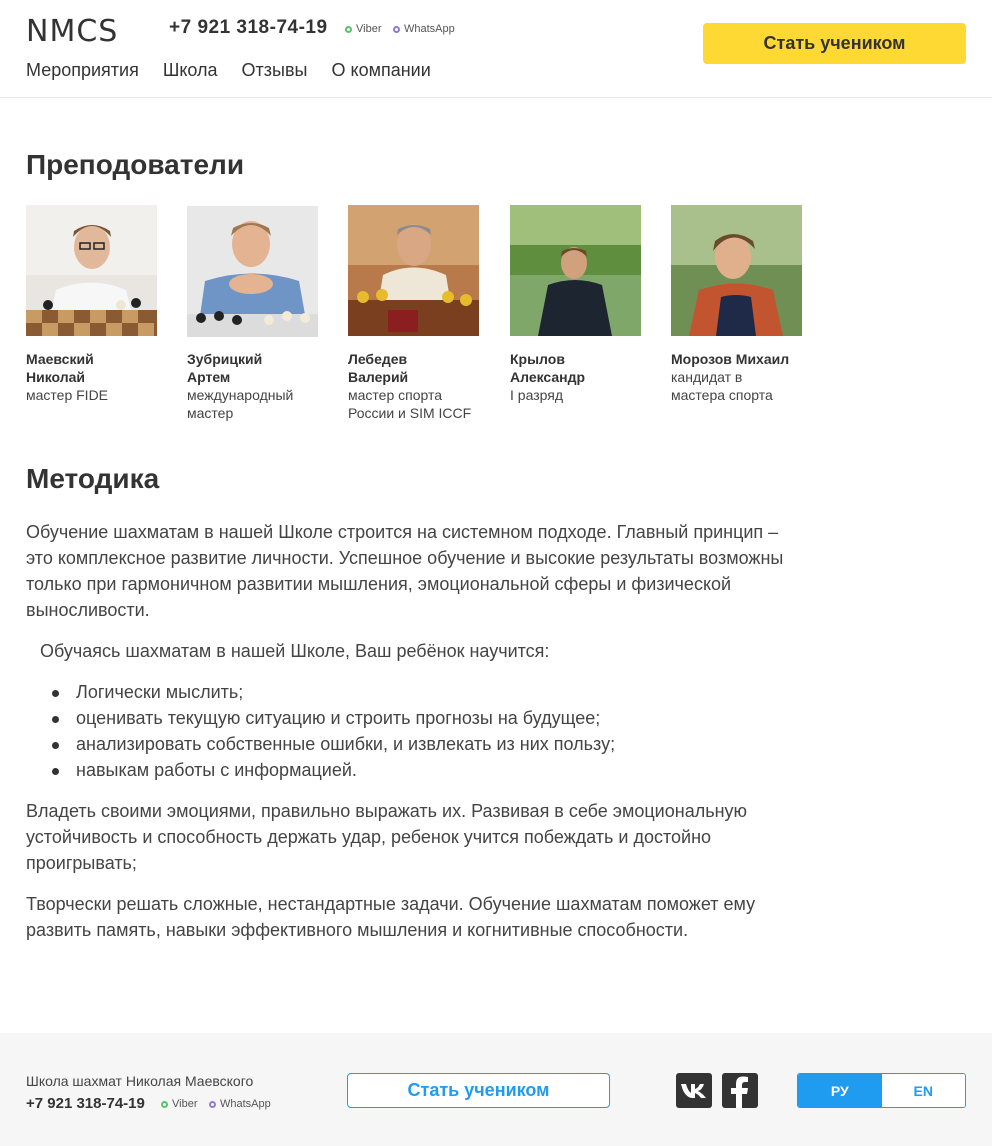 This screenshot has width=992, height=1146. Describe the element at coordinates (248, 28) in the screenshot. I see `header-phone: +7 921 318-74-19` at that location.